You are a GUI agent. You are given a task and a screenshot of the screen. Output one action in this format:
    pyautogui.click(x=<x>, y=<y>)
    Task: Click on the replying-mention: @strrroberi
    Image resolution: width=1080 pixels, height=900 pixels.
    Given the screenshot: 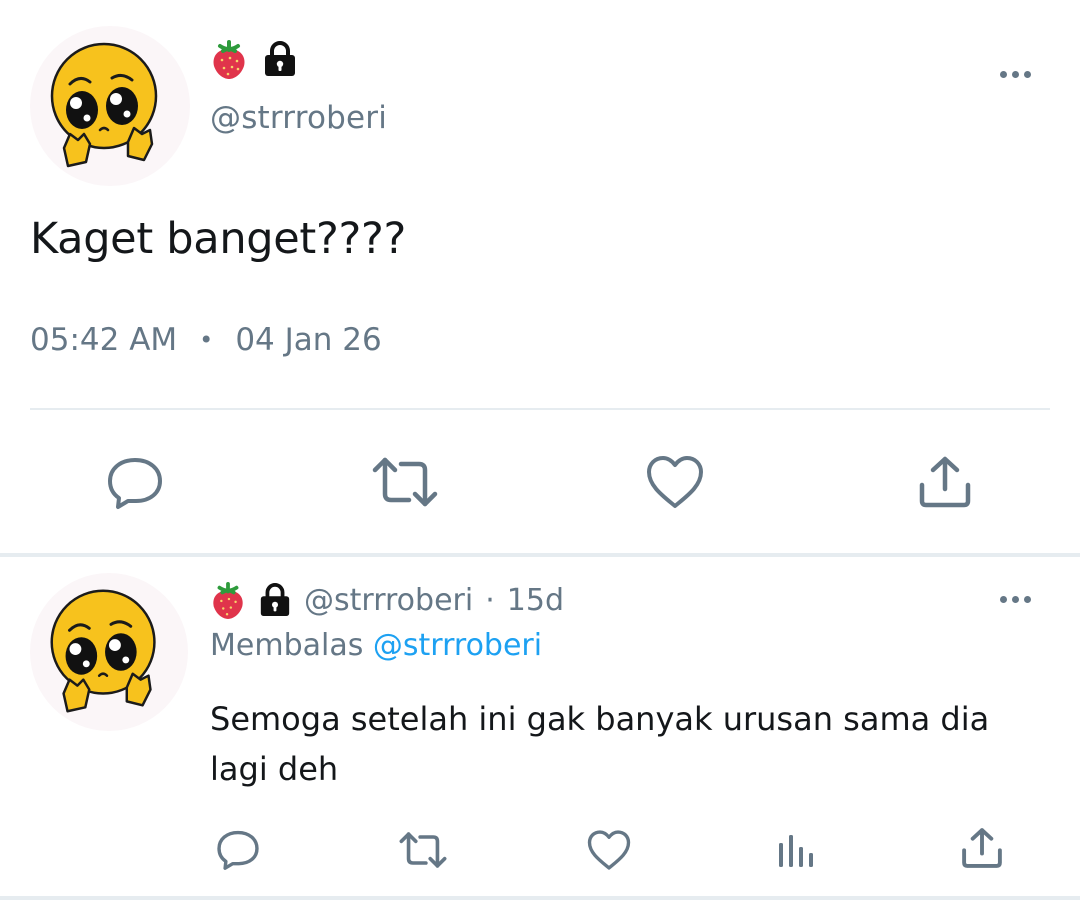 What is the action you would take?
    pyautogui.click(x=457, y=645)
    